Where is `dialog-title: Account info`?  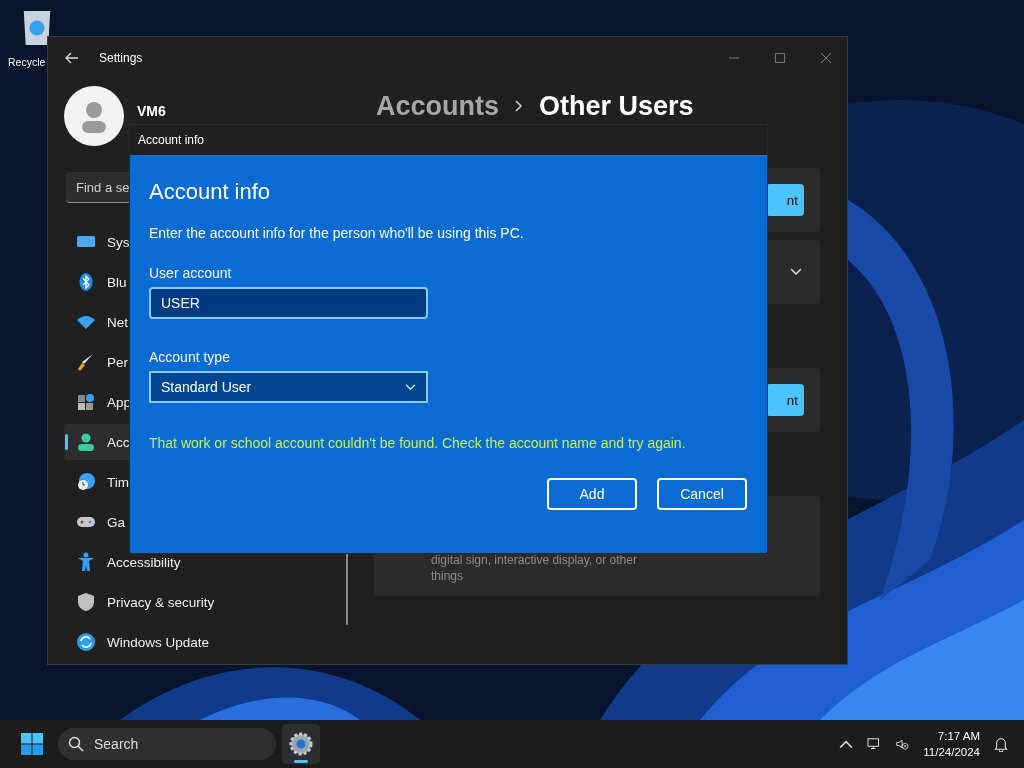 dialog-title: Account info is located at coordinates (171, 140).